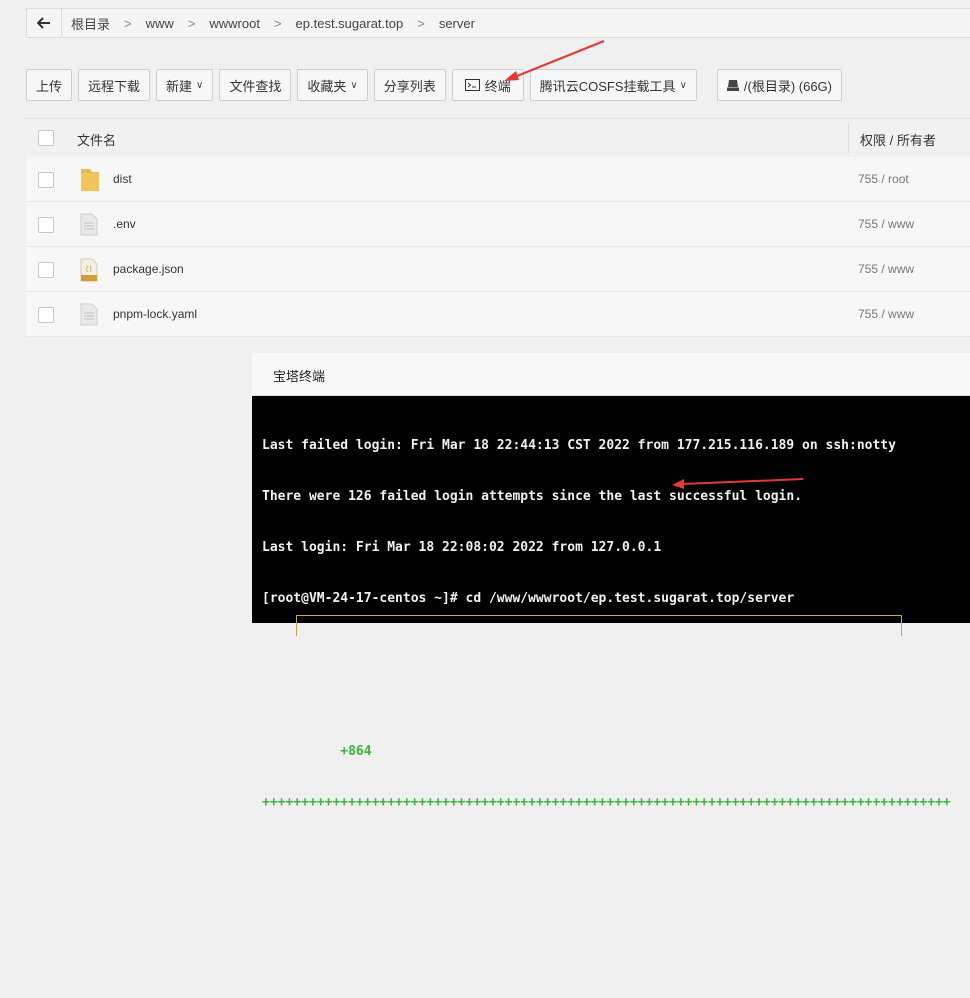  I want to click on column-header-name: 文件名, so click(96, 139).